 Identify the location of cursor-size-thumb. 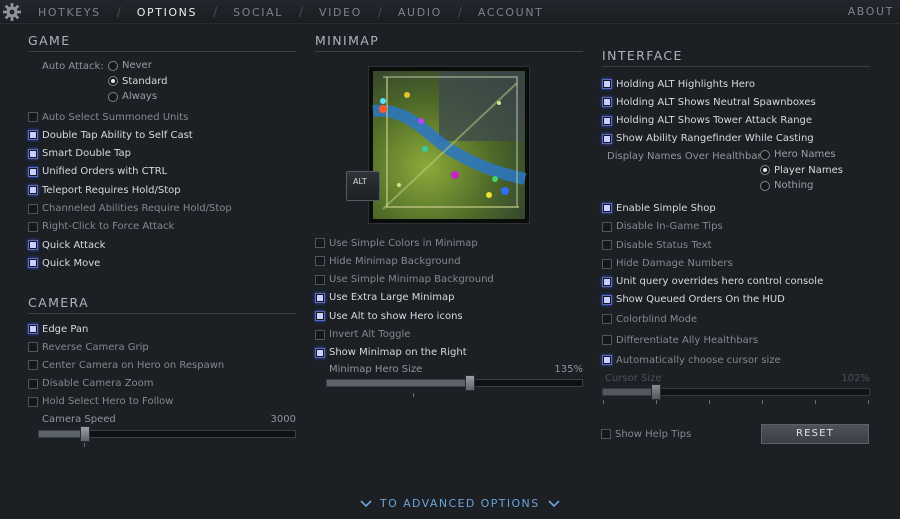
(656, 392).